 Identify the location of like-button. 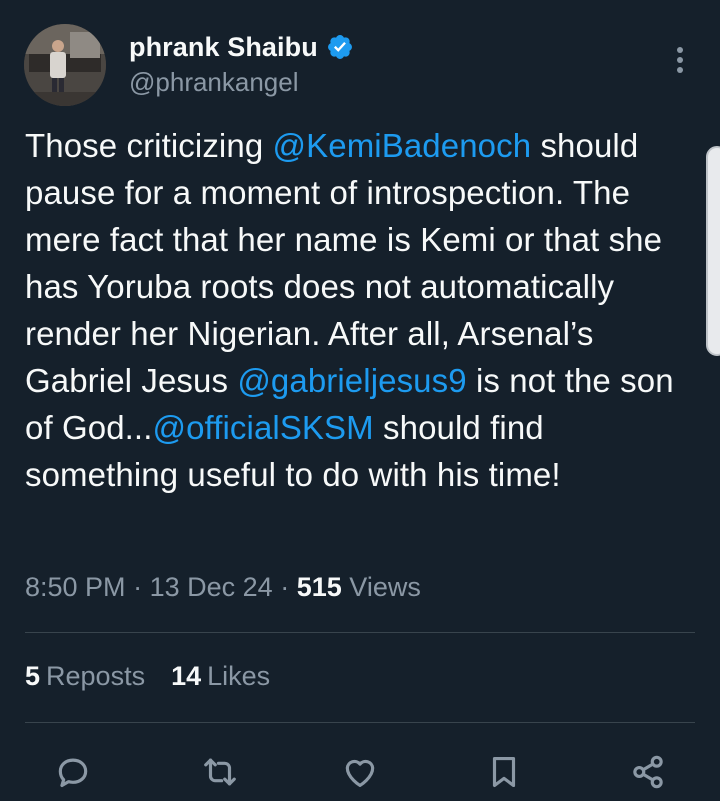
(360, 772).